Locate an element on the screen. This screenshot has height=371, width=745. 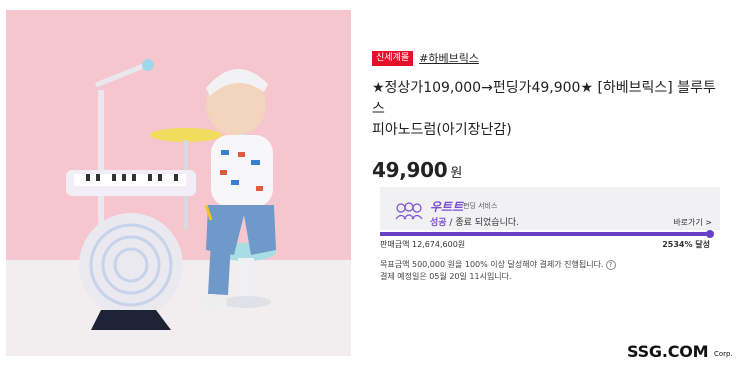
mall-badge: 신세계몰 is located at coordinates (393, 58).